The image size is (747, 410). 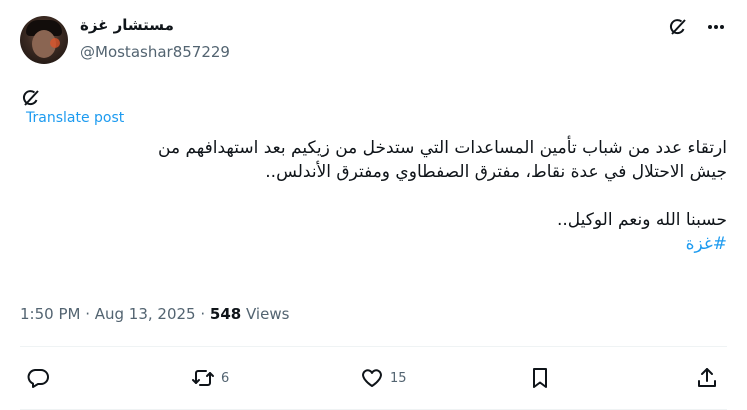 I want to click on repost-icon, so click(x=203, y=378).